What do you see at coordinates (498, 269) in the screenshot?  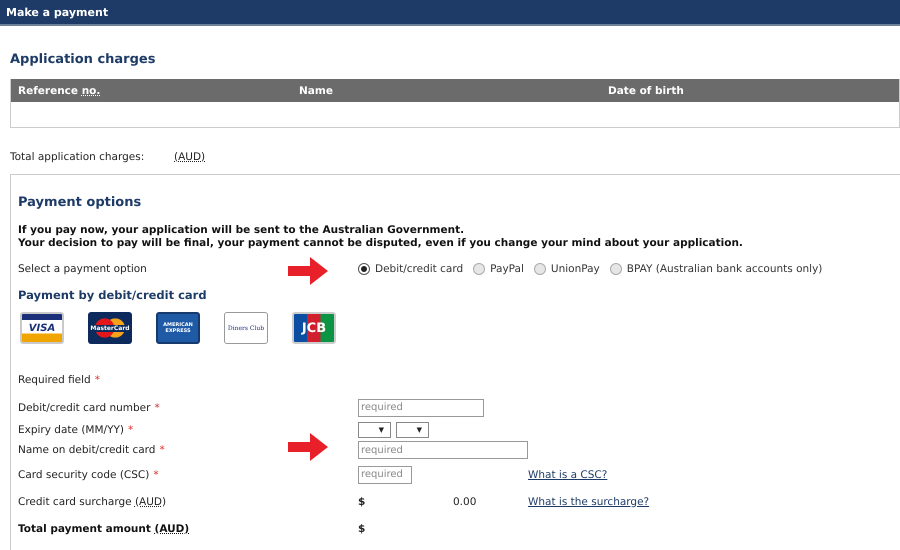 I see `payment-option-radio: PayPal` at bounding box center [498, 269].